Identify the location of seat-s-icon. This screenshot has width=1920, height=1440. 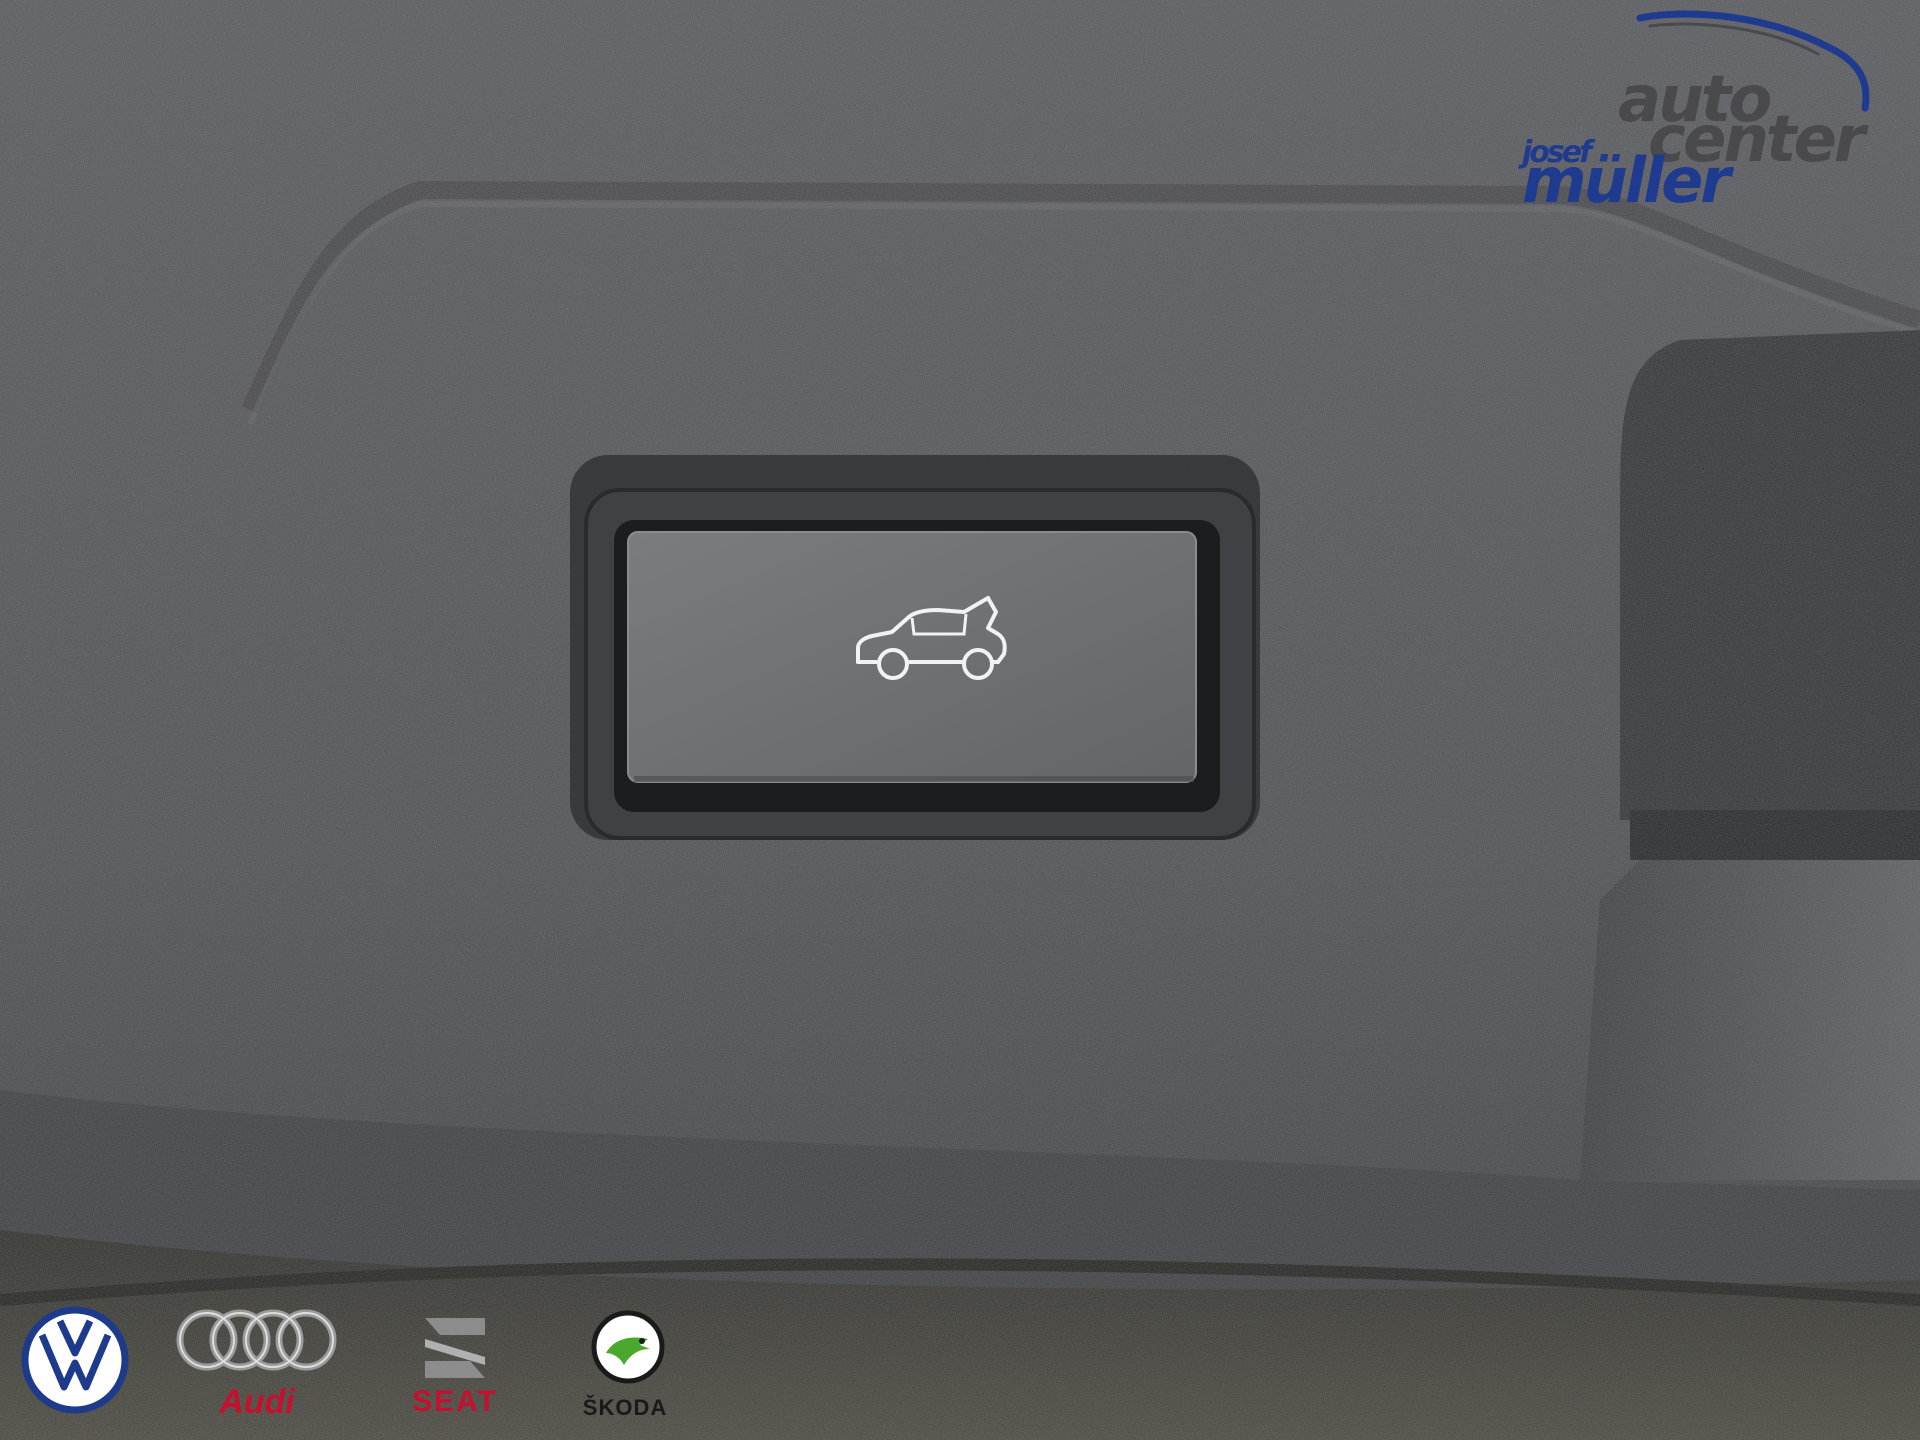
(455, 1348).